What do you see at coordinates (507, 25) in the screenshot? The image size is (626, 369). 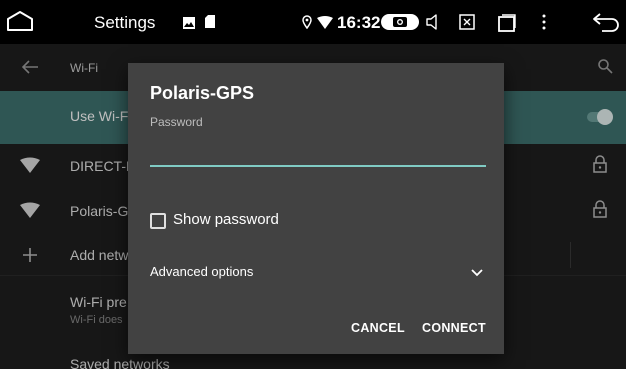 I see `recent-apps-icon` at bounding box center [507, 25].